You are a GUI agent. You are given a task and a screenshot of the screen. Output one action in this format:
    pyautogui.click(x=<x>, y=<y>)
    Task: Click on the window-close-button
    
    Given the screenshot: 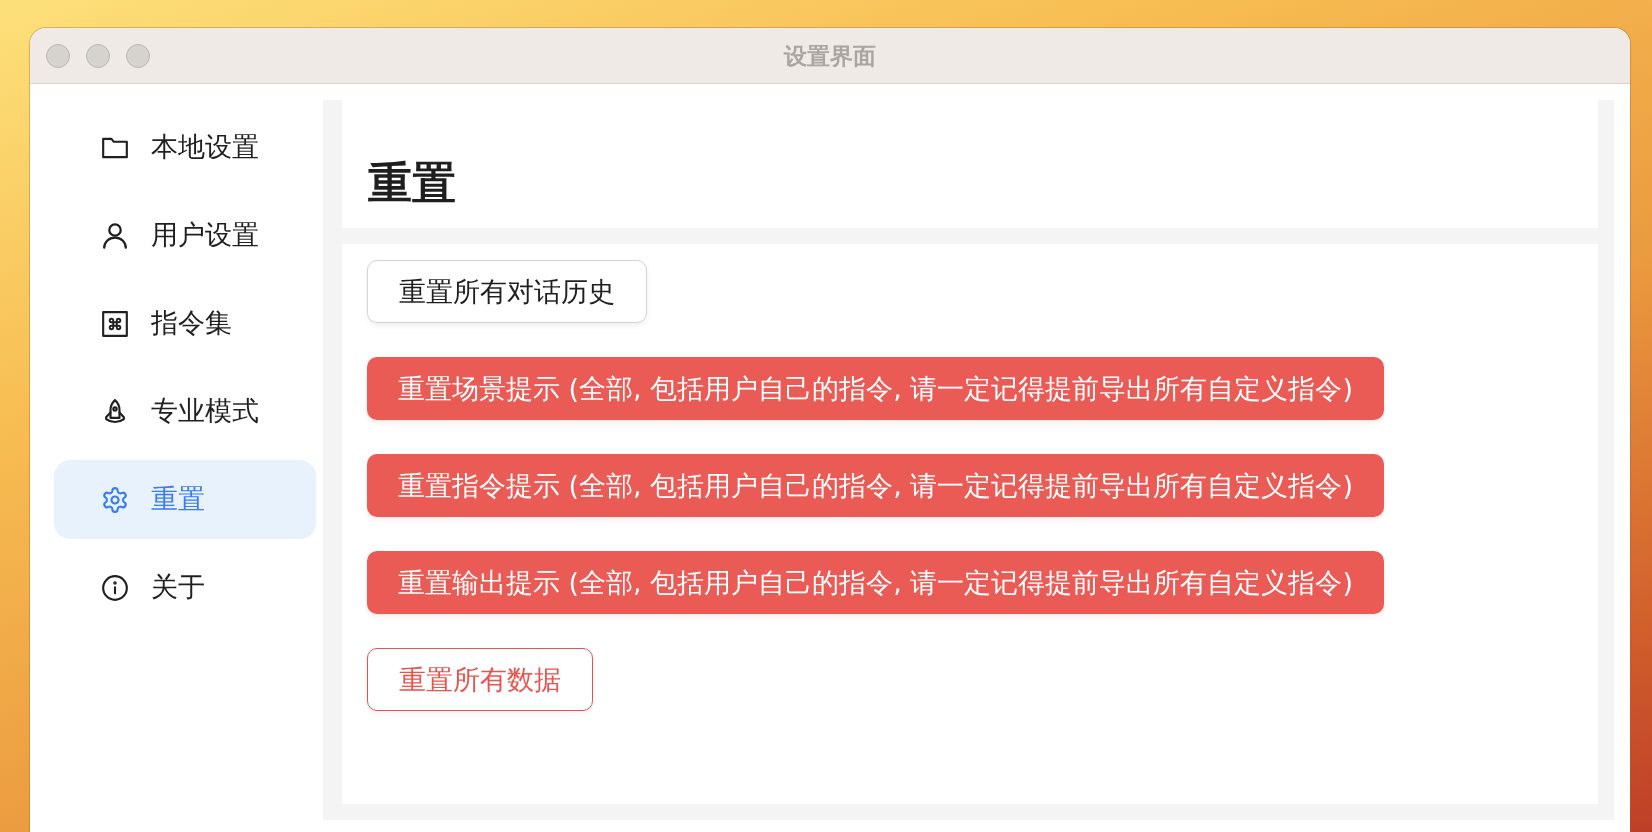 What is the action you would take?
    pyautogui.click(x=58, y=55)
    